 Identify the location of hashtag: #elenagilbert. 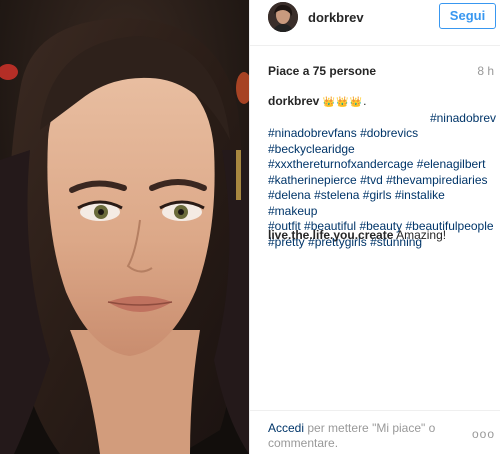
(451, 164).